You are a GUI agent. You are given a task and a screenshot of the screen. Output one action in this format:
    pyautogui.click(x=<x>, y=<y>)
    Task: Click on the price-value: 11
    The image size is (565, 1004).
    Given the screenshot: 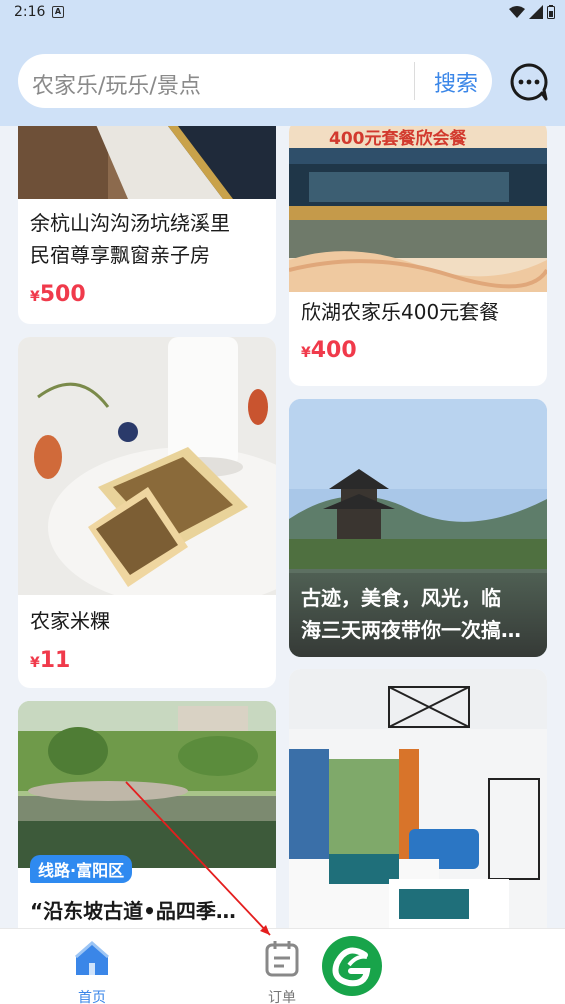 What is the action you would take?
    pyautogui.click(x=55, y=660)
    